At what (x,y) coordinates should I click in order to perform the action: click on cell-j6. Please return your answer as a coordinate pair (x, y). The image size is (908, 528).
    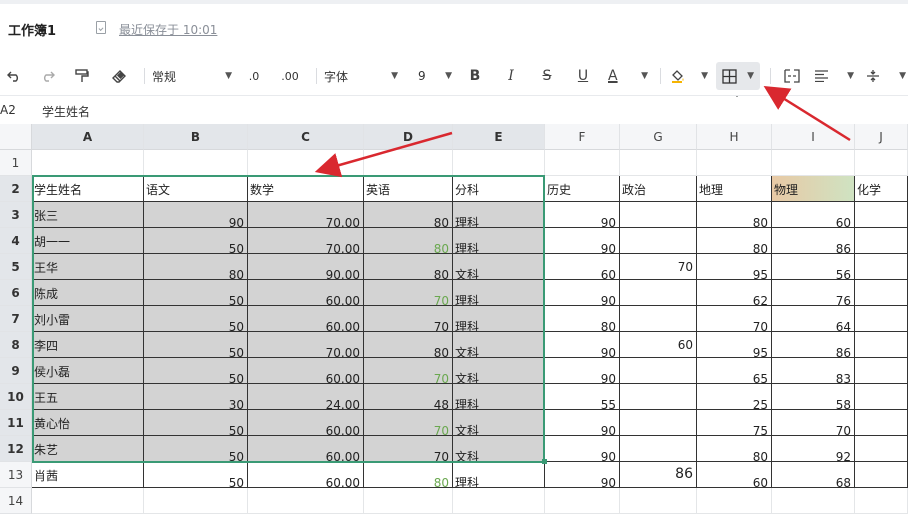
    Looking at the image, I should click on (881, 293).